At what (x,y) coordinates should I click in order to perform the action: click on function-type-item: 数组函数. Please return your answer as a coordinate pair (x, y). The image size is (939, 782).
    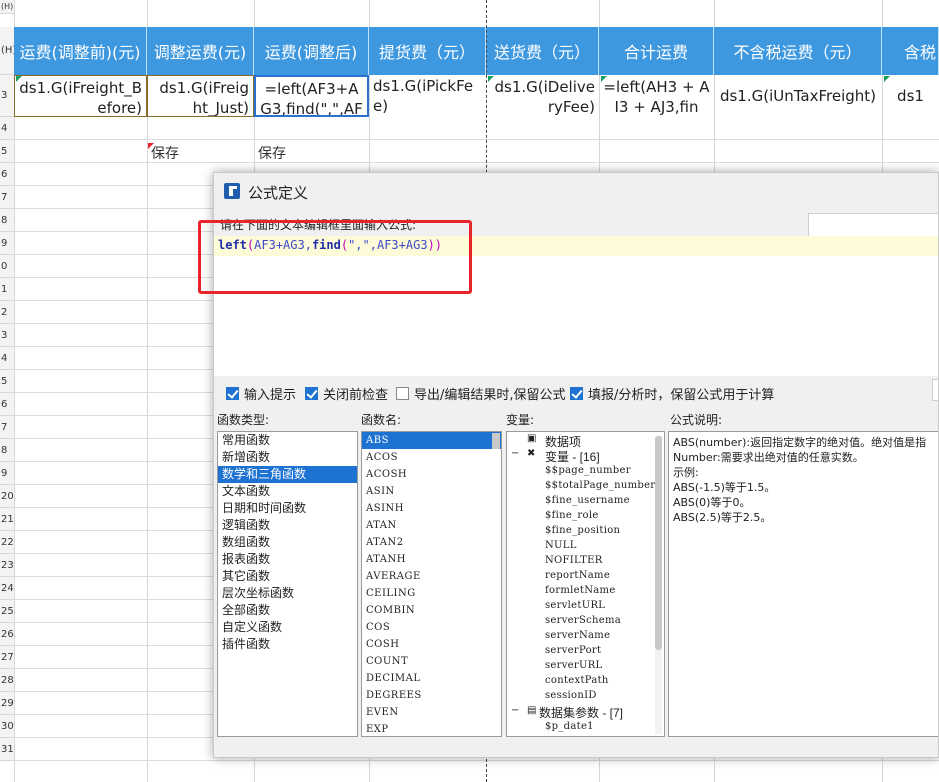
    Looking at the image, I should click on (287, 542).